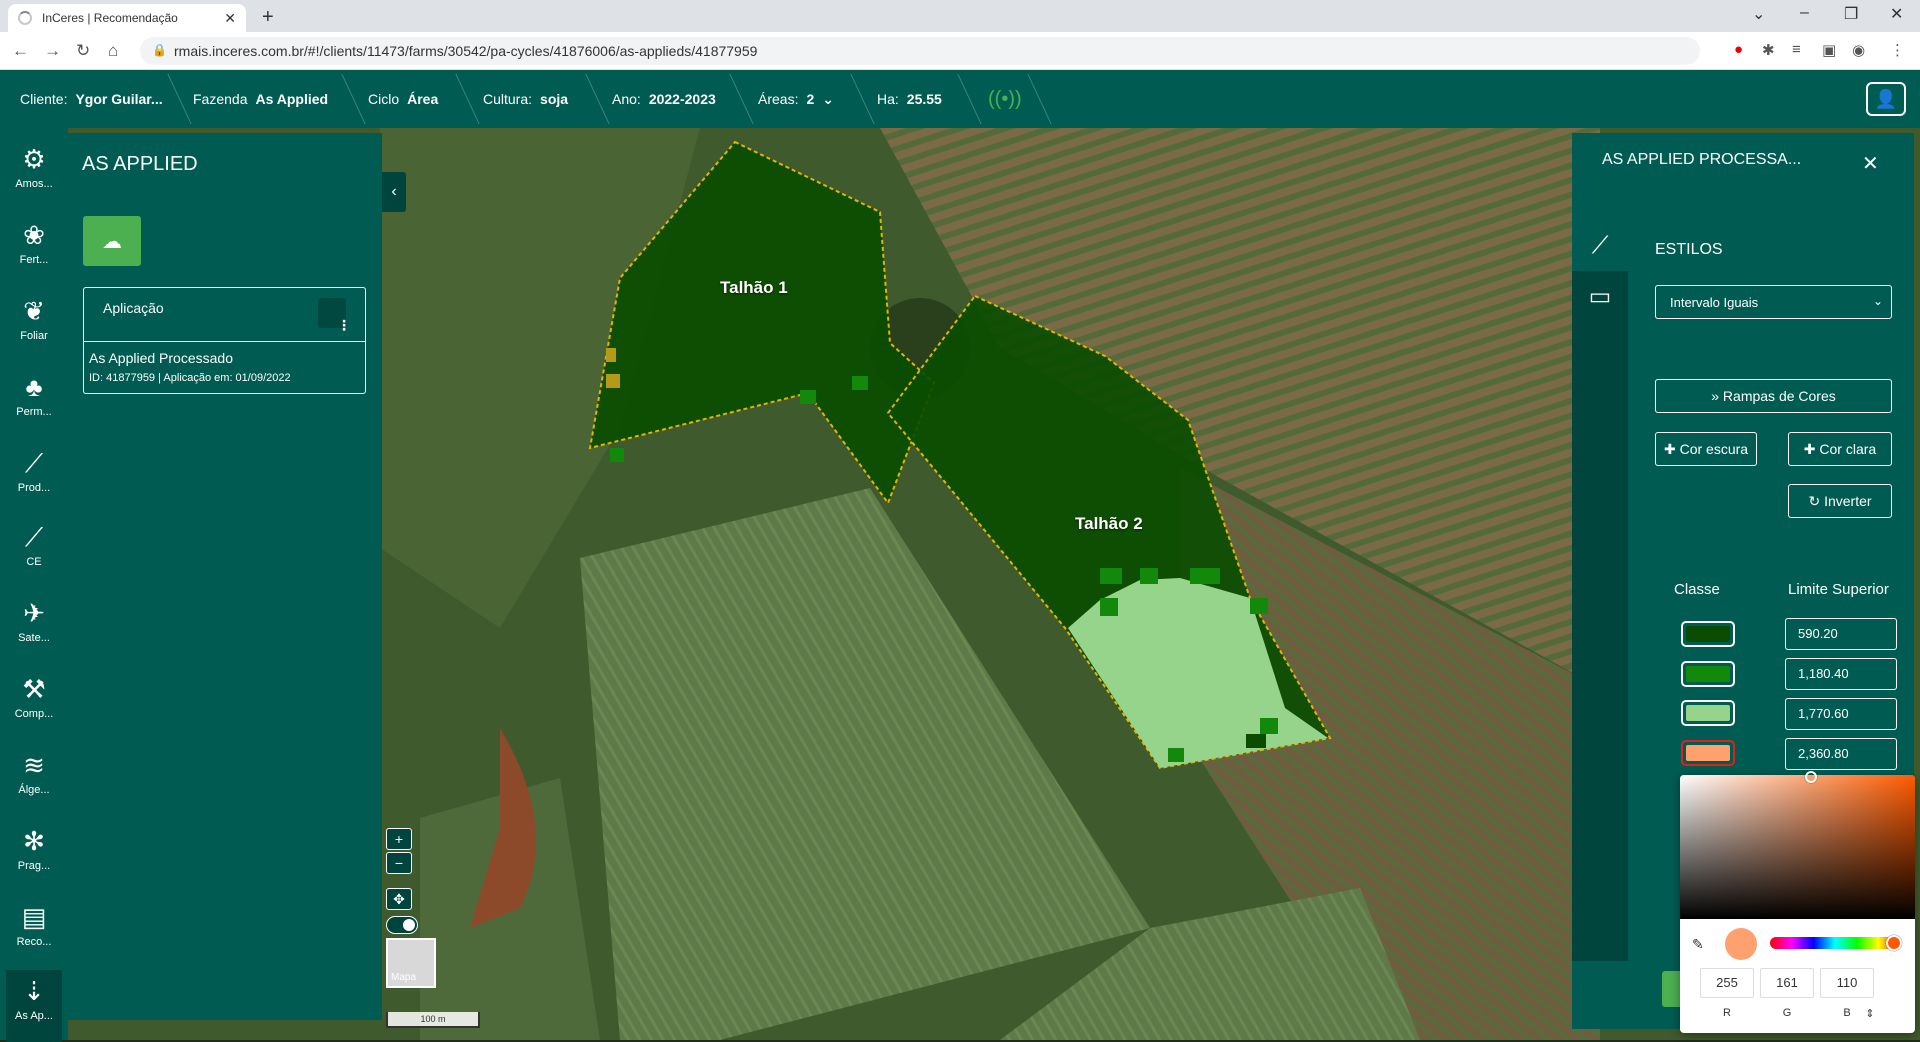  What do you see at coordinates (1779, 396) in the screenshot?
I see `color-ramps-label: Rampas de Cores` at bounding box center [1779, 396].